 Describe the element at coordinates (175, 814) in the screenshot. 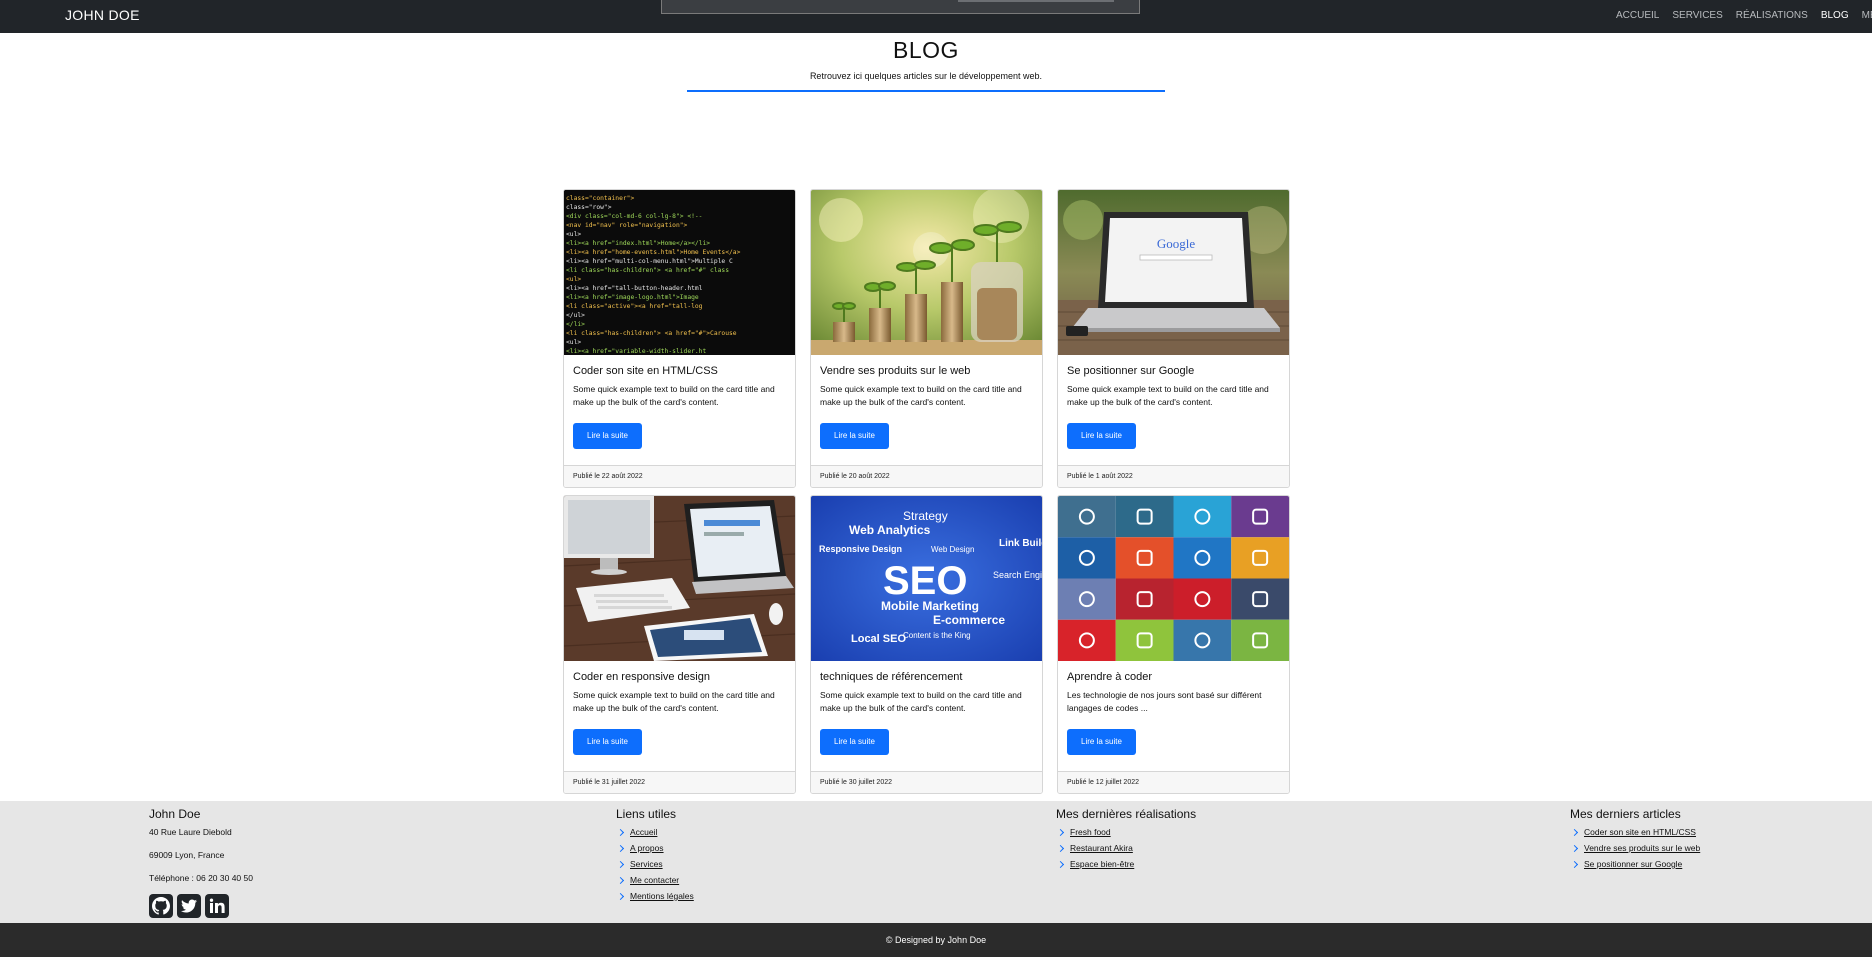

I see `footer-name: John Doe` at that location.